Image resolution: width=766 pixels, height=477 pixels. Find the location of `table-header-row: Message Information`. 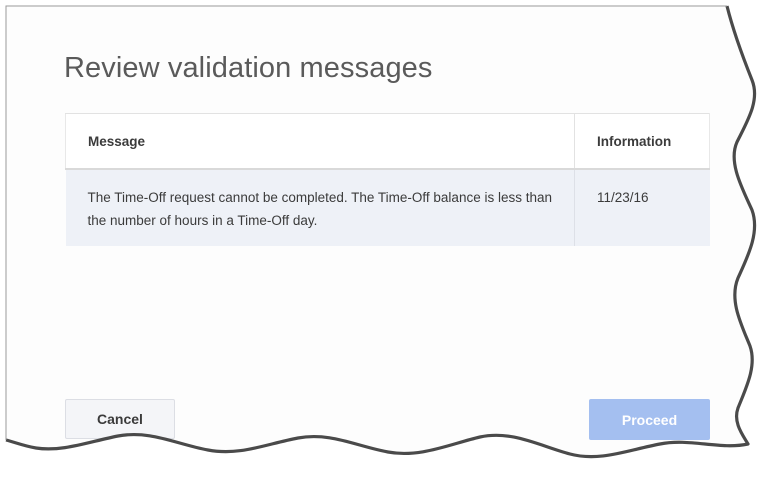

table-header-row: Message Information is located at coordinates (387, 141).